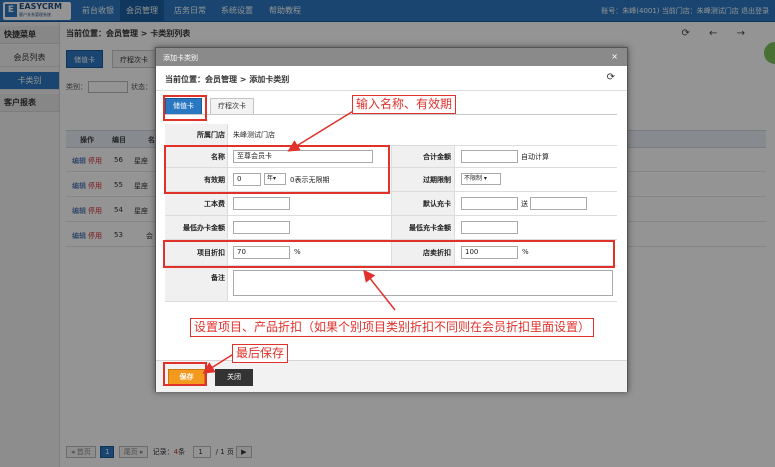  What do you see at coordinates (379, 290) in the screenshot?
I see `arrow-to-discount` at bounding box center [379, 290].